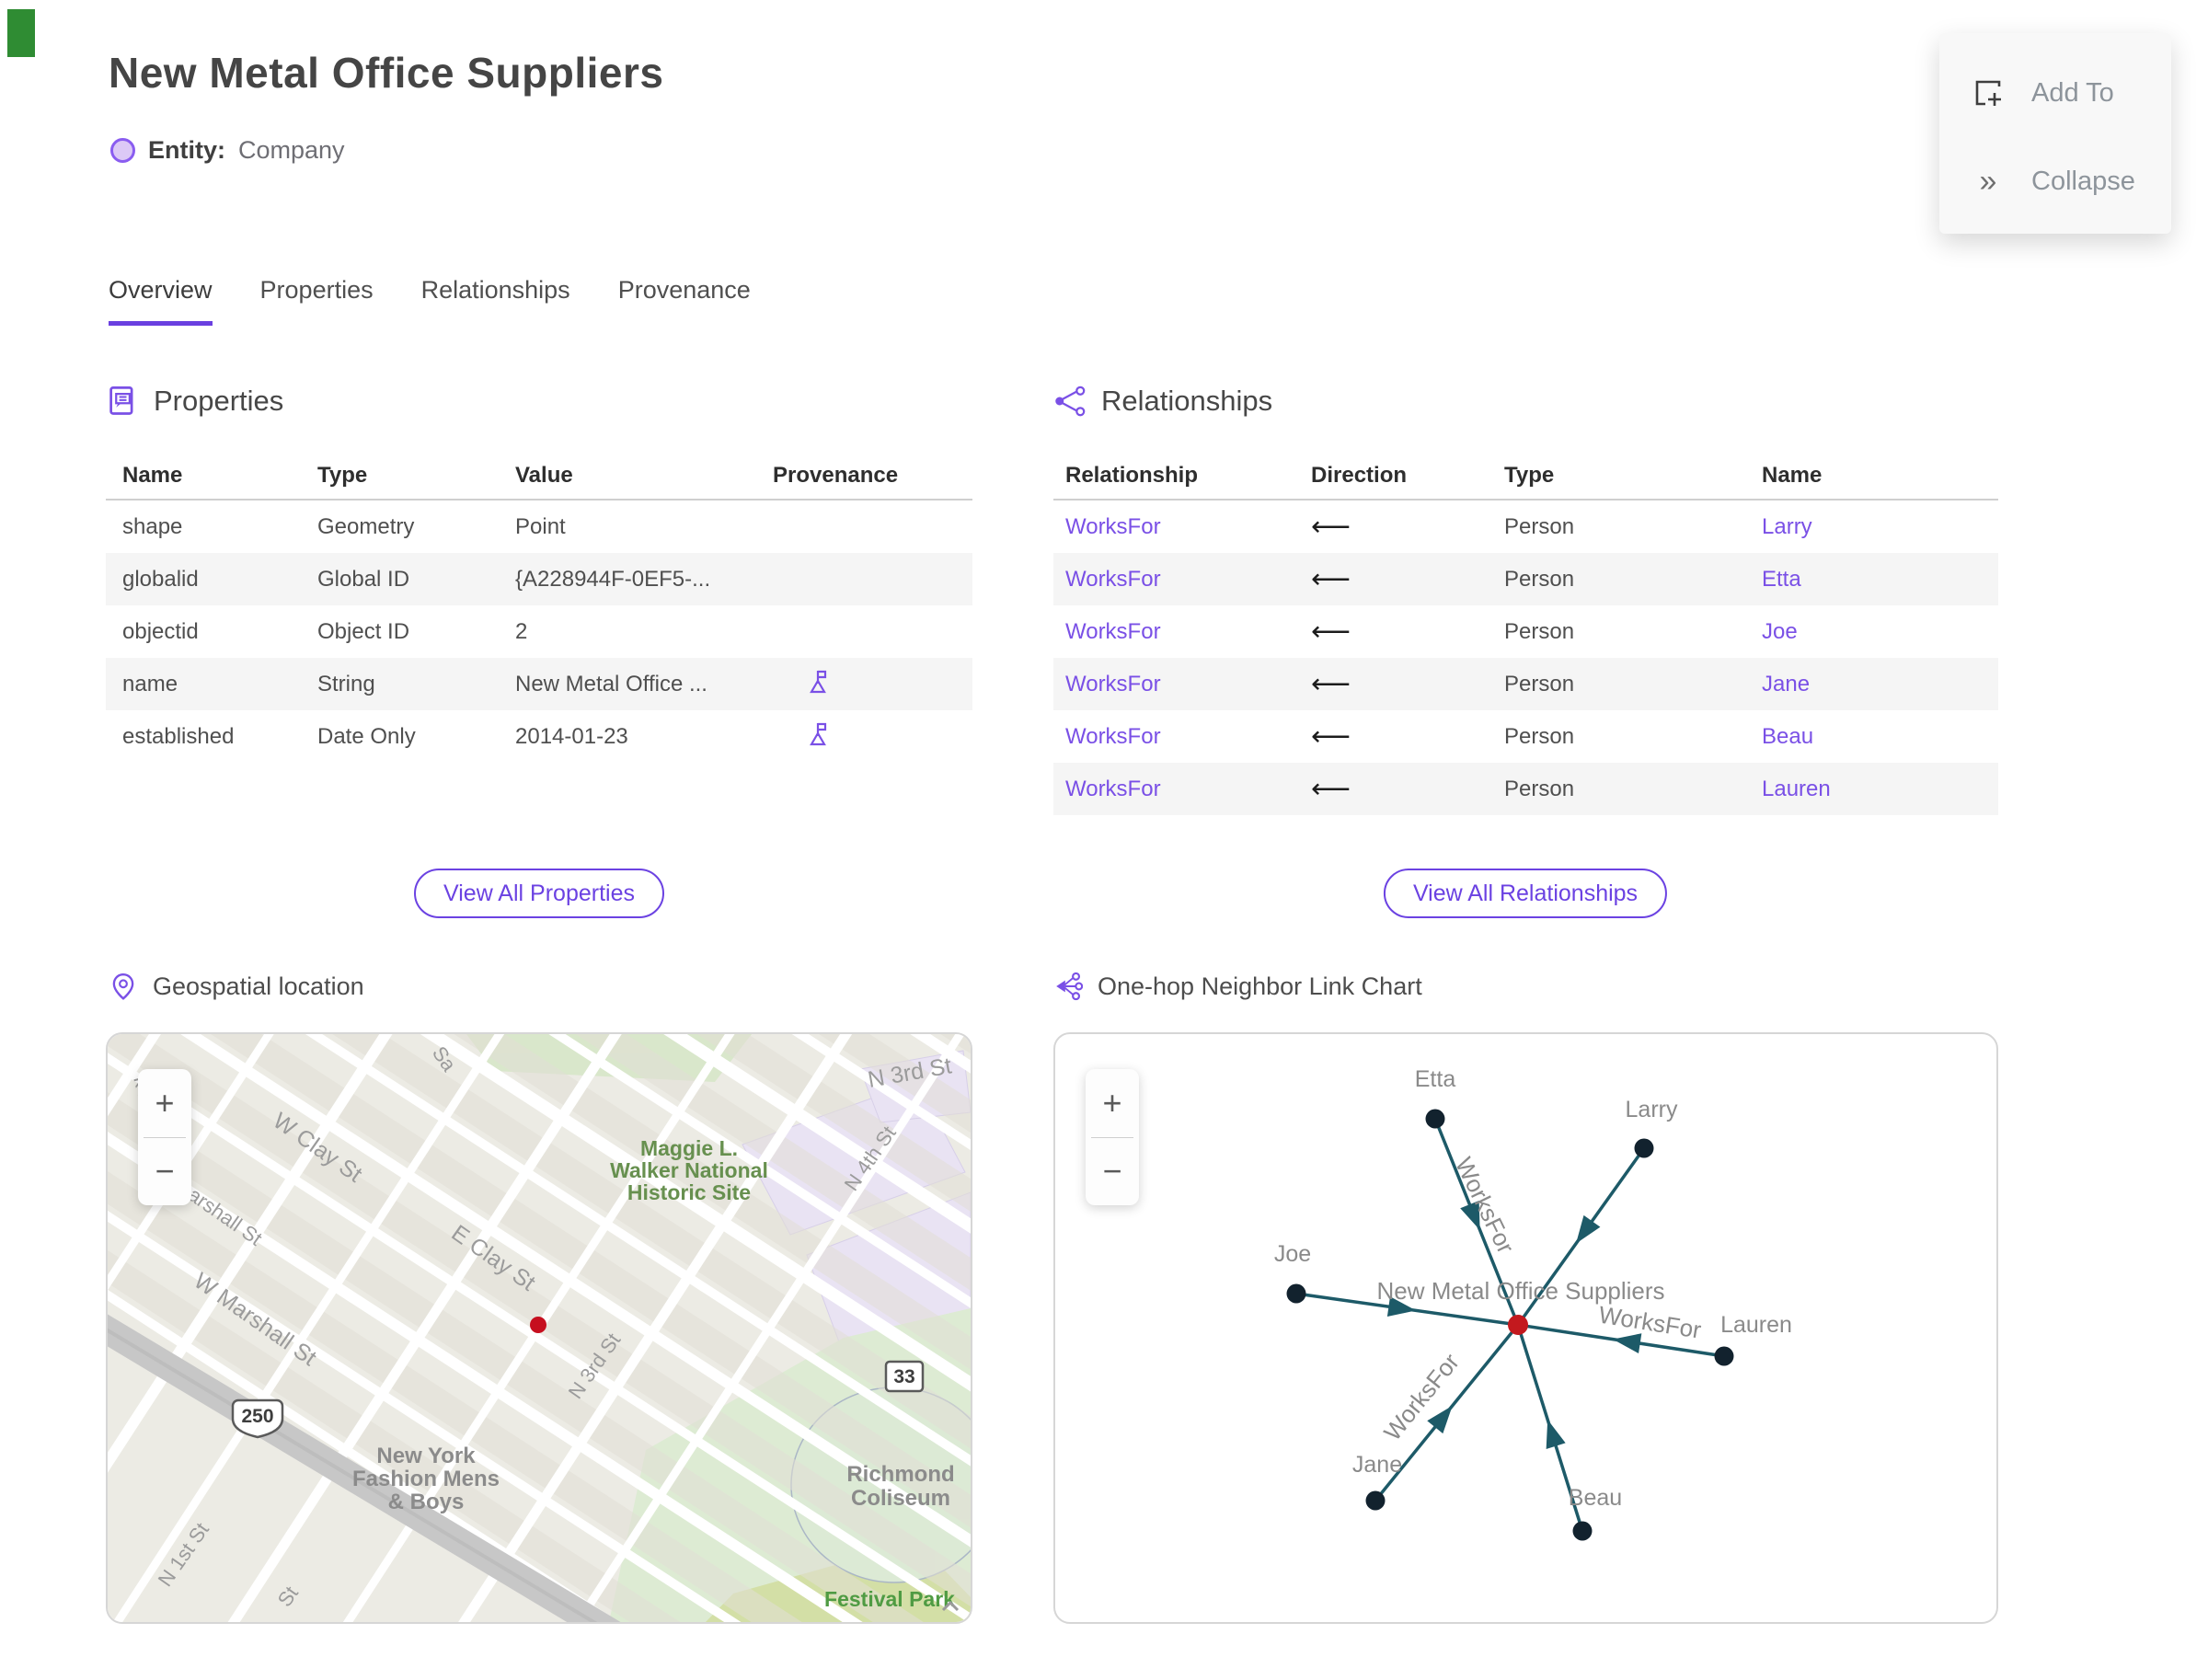  I want to click on tab-overview: Overview, so click(161, 301).